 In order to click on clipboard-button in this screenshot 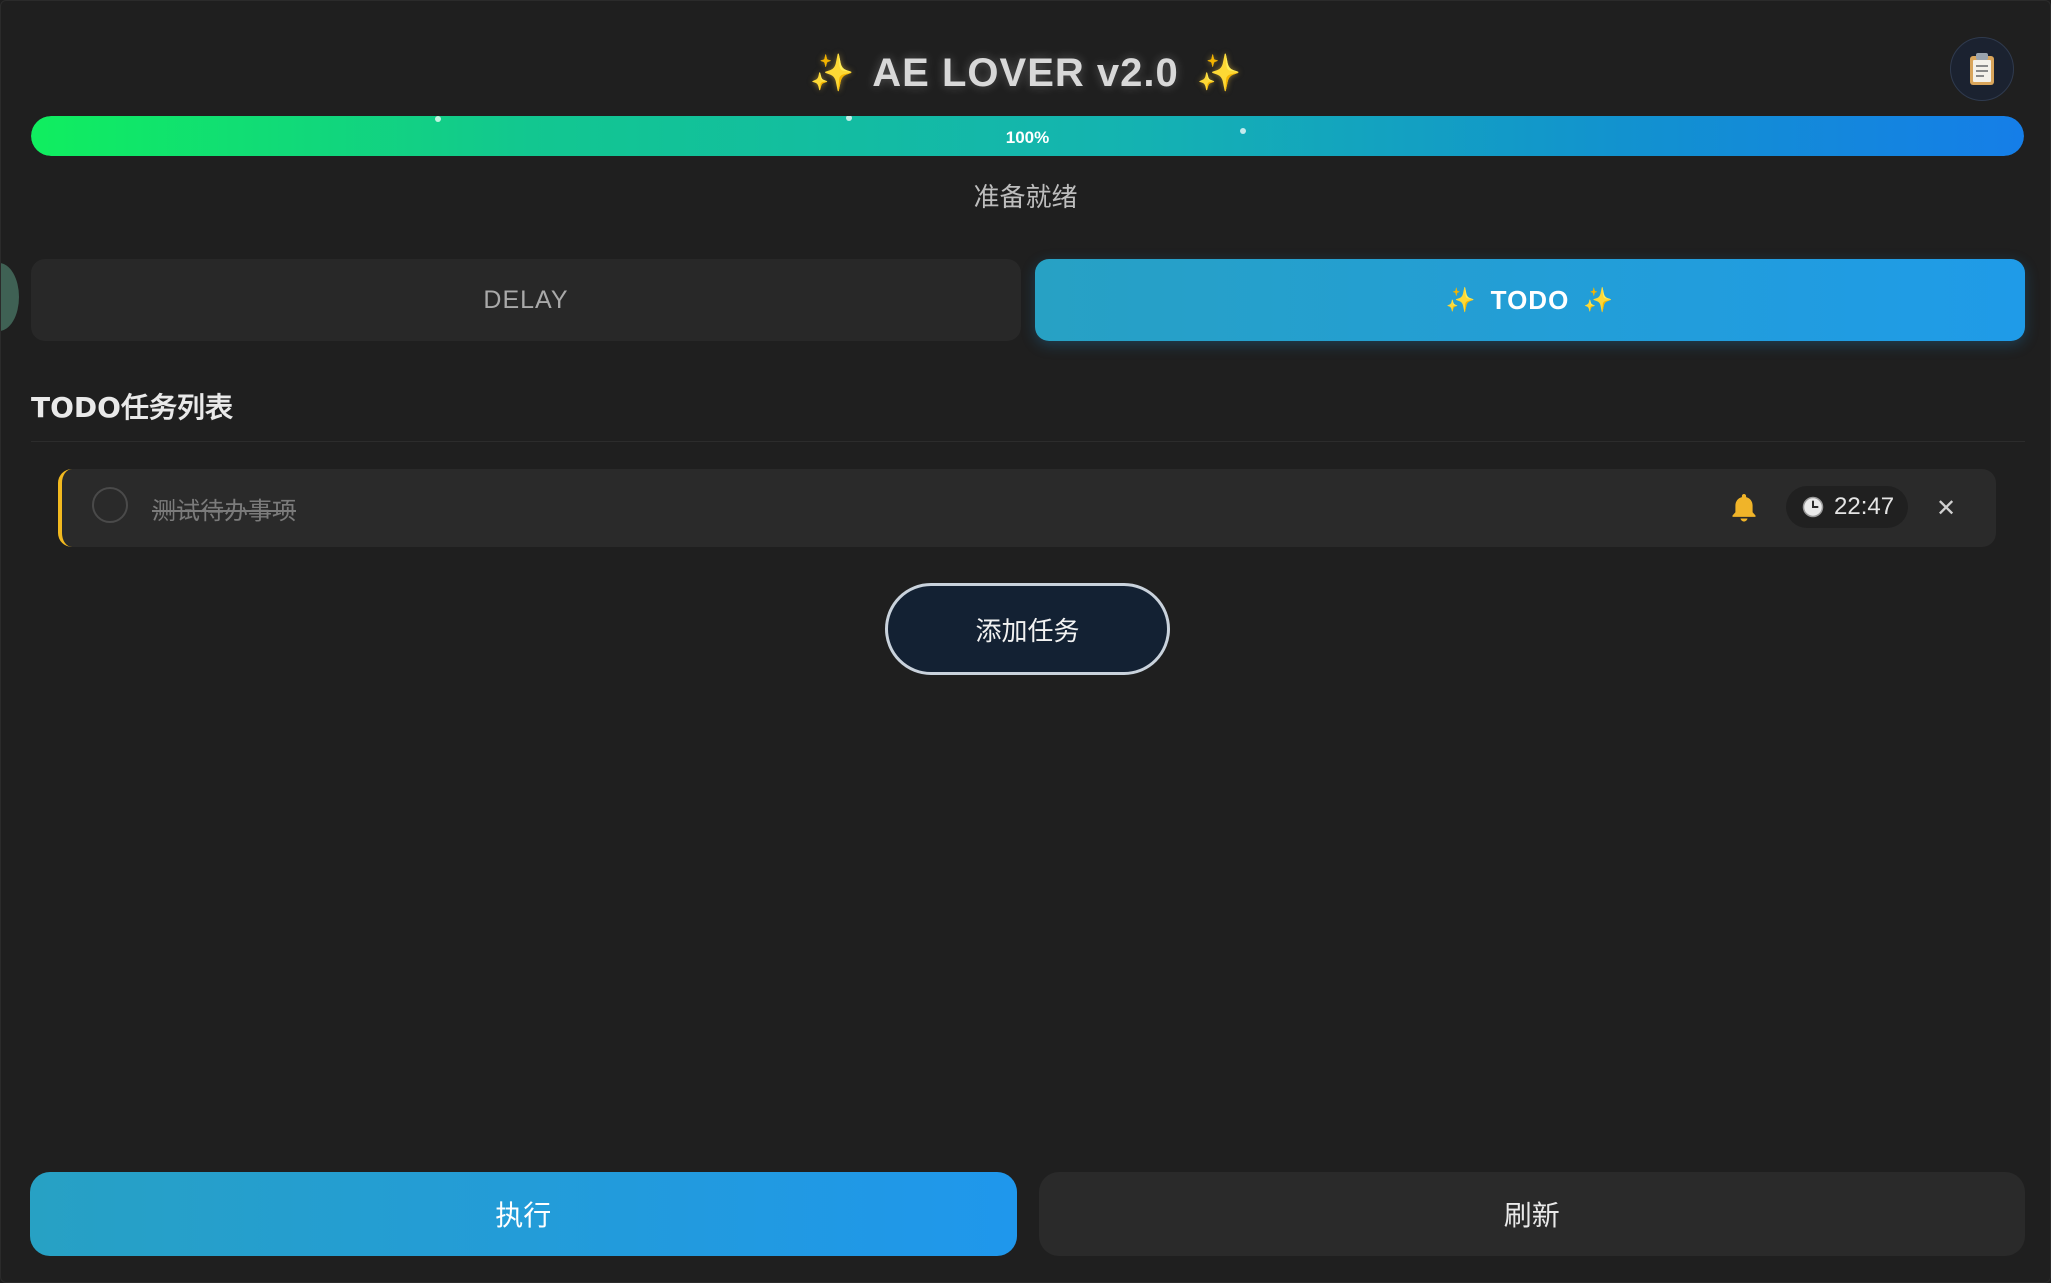, I will do `click(1982, 69)`.